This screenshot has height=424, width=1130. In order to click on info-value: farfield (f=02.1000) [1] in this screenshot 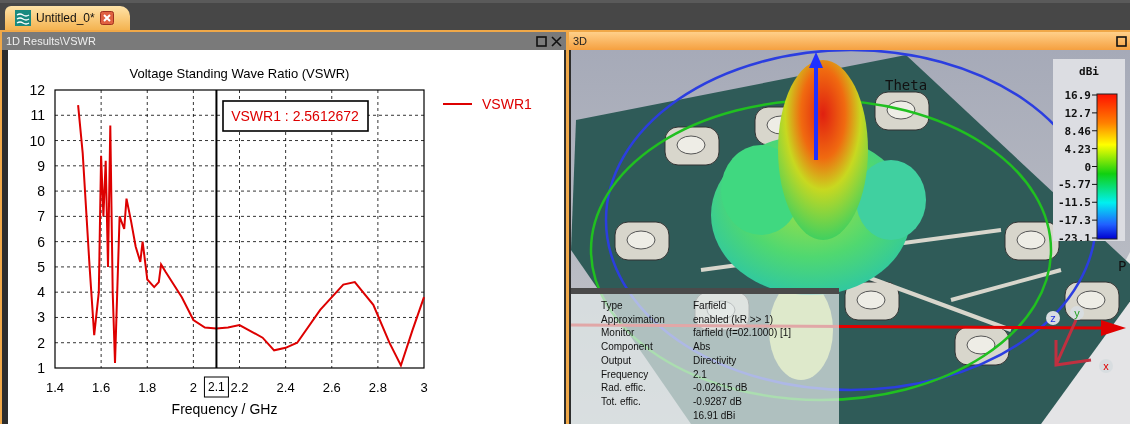, I will do `click(742, 333)`.